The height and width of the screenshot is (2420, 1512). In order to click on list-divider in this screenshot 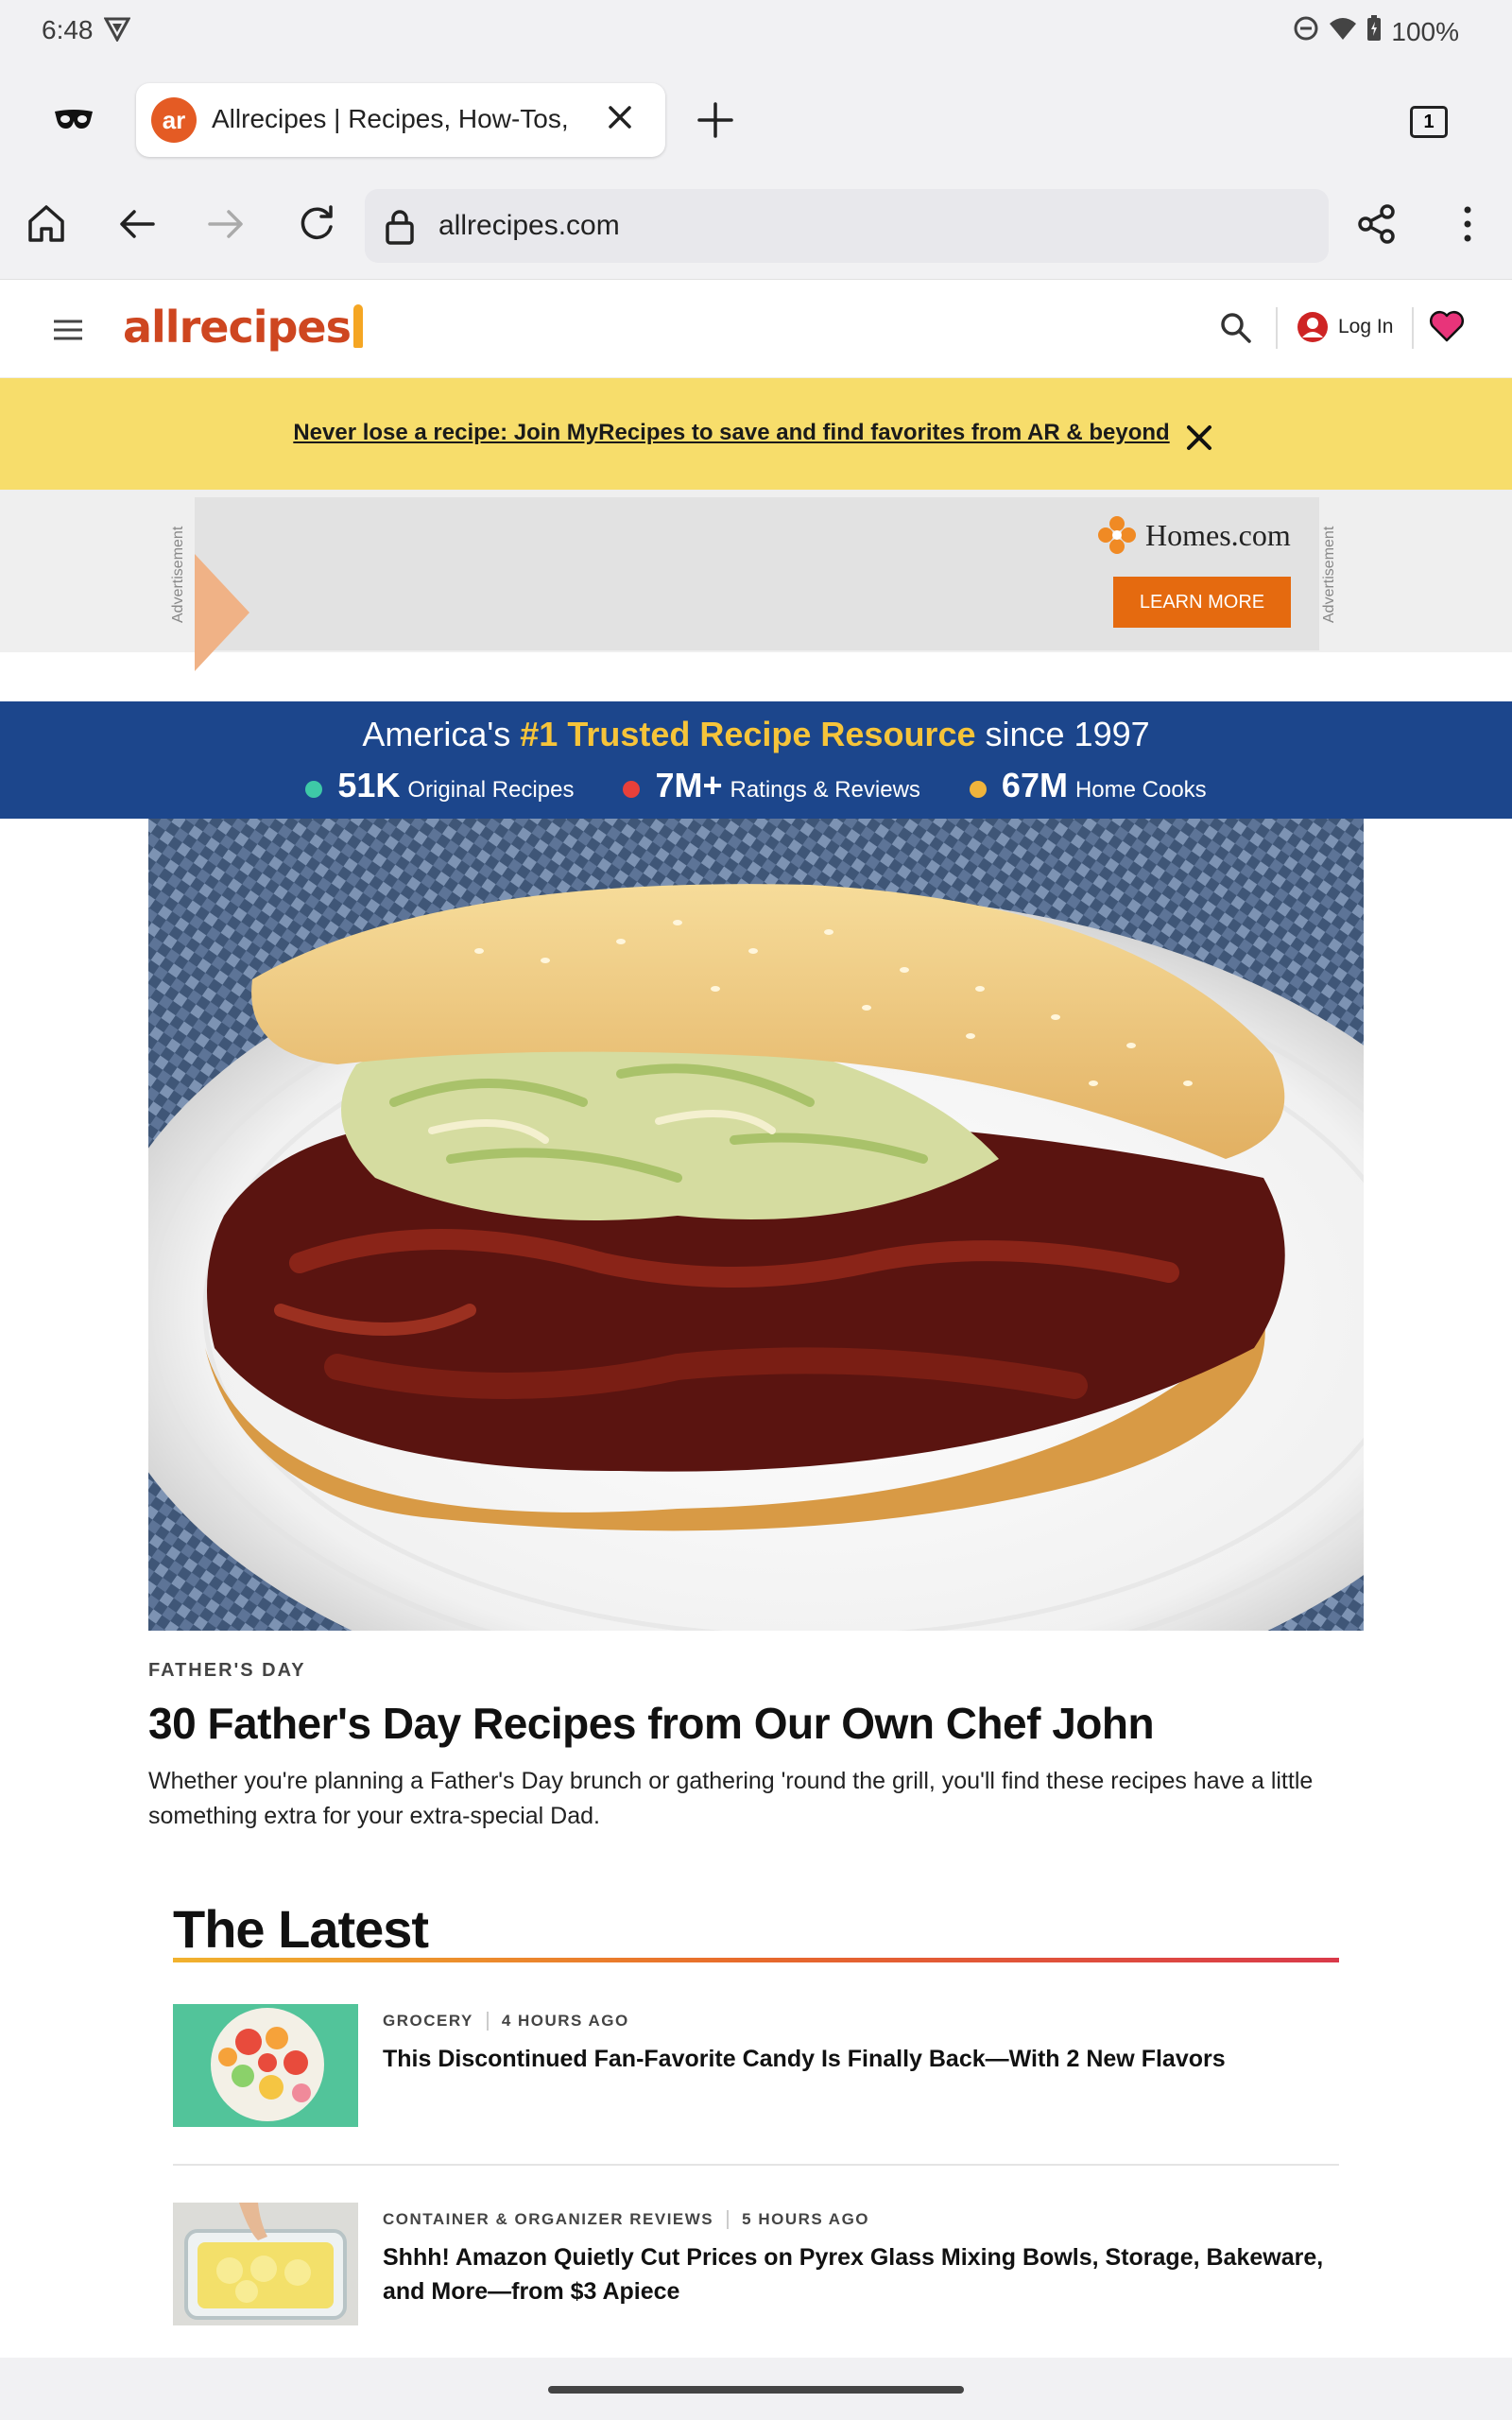, I will do `click(756, 2165)`.